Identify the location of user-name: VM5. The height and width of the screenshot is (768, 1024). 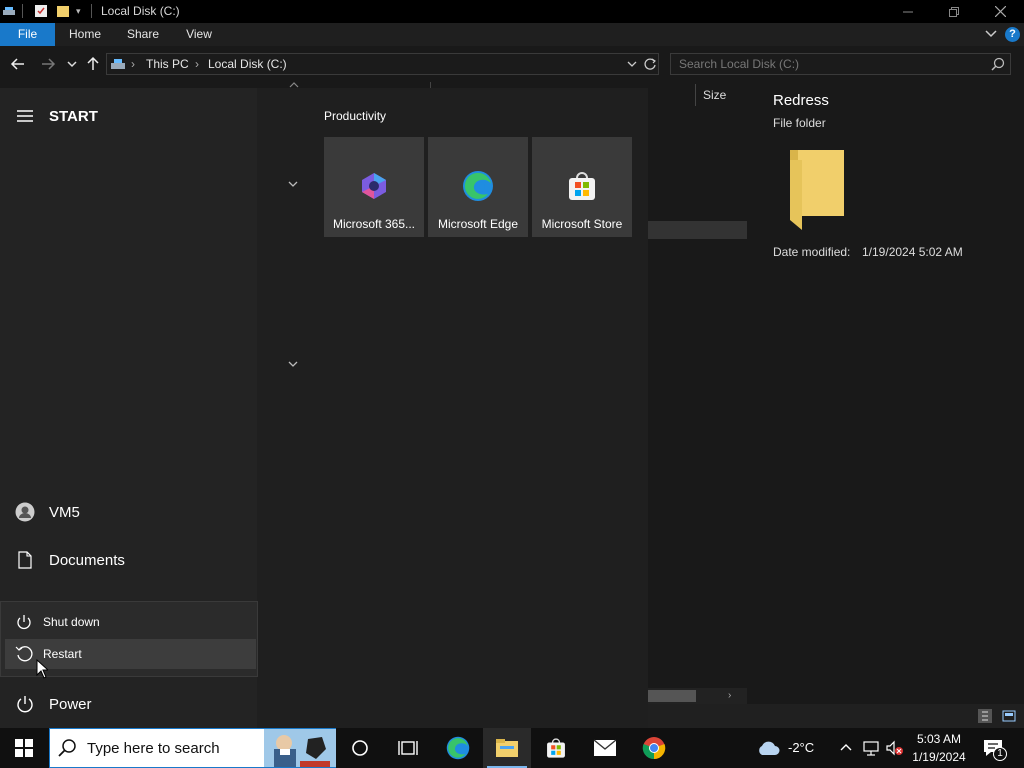
(64, 512).